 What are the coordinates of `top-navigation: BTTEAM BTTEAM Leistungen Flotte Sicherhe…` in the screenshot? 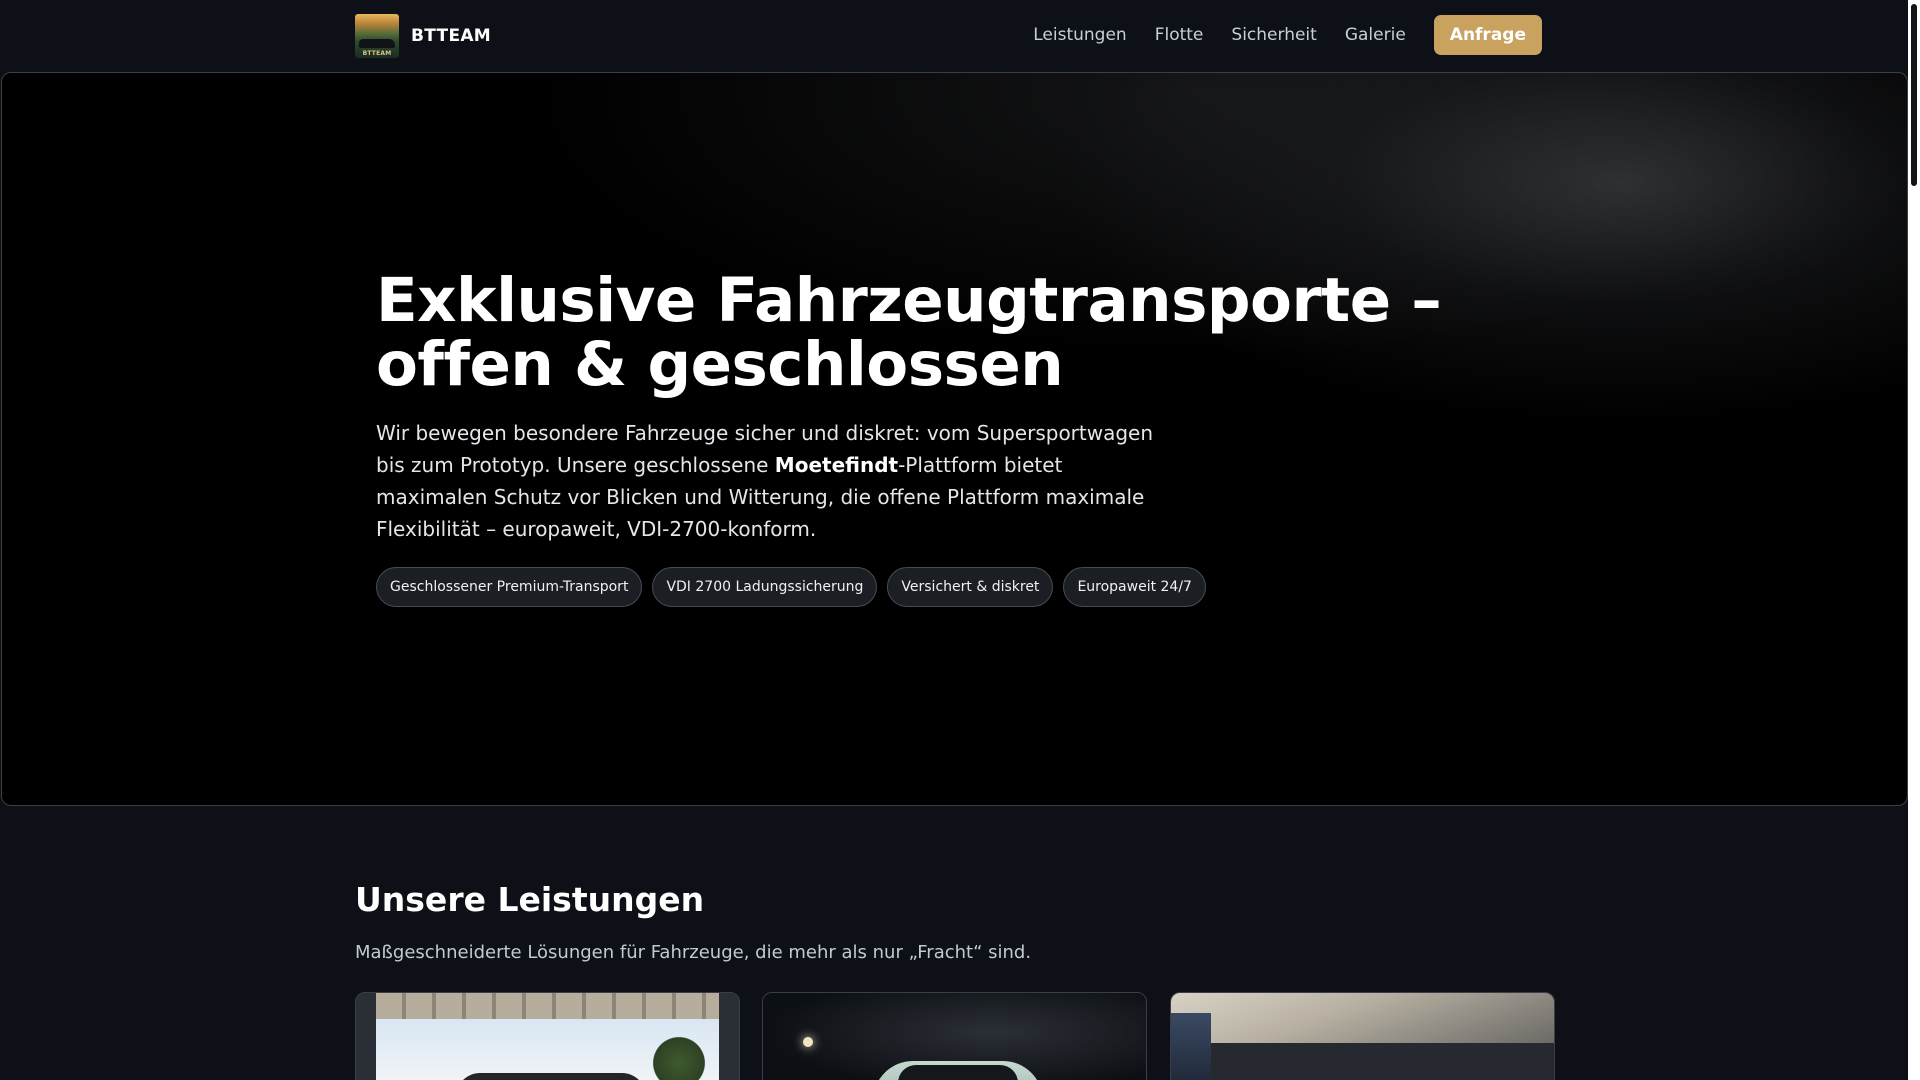 It's located at (954, 36).